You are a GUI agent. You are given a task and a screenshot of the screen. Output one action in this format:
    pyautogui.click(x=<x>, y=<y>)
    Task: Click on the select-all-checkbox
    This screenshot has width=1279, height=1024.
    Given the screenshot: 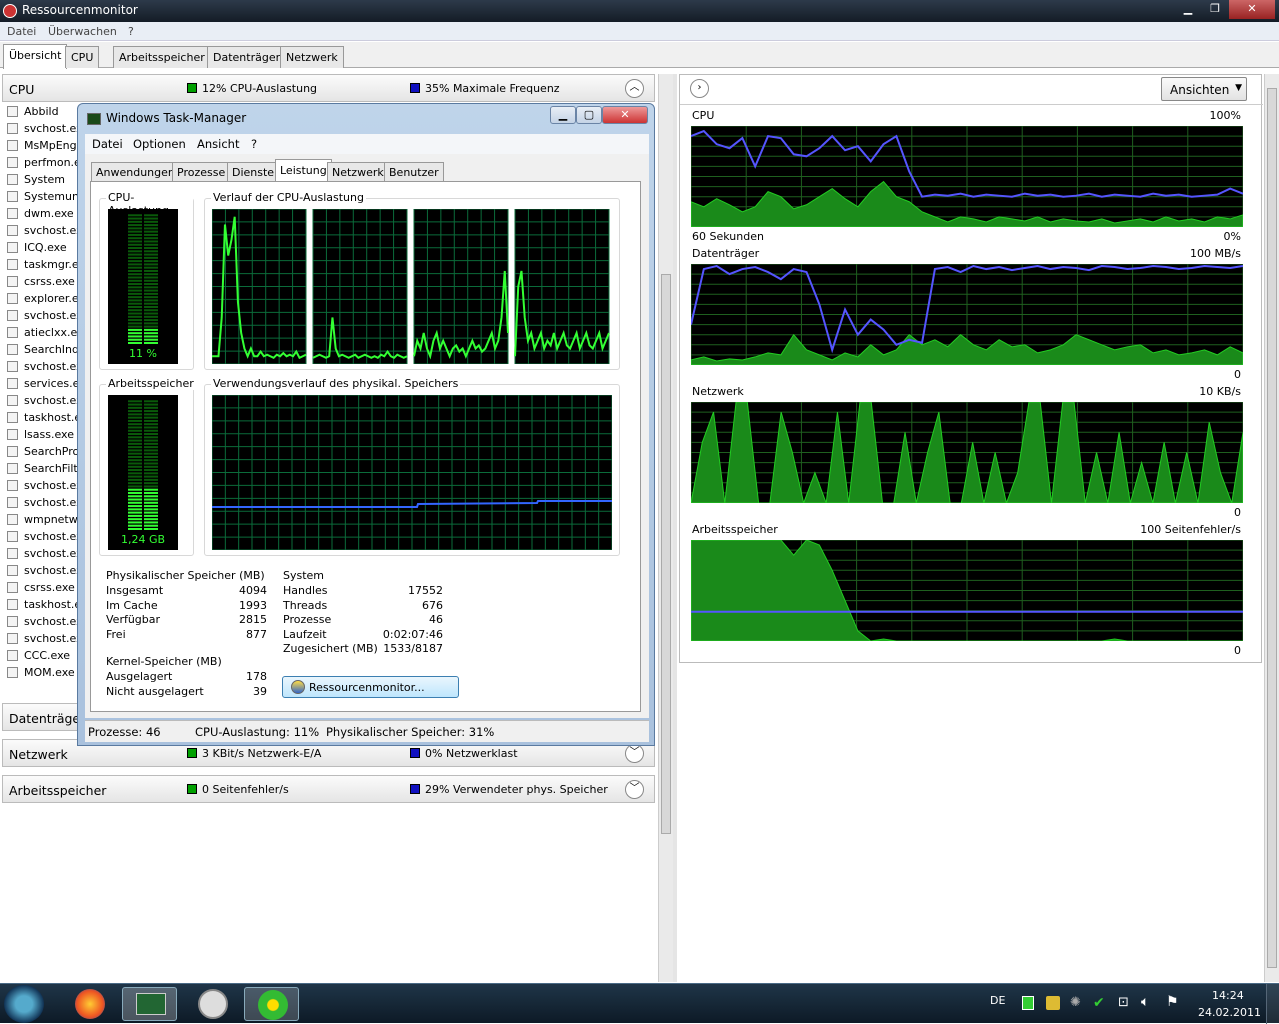 What is the action you would take?
    pyautogui.click(x=12, y=111)
    